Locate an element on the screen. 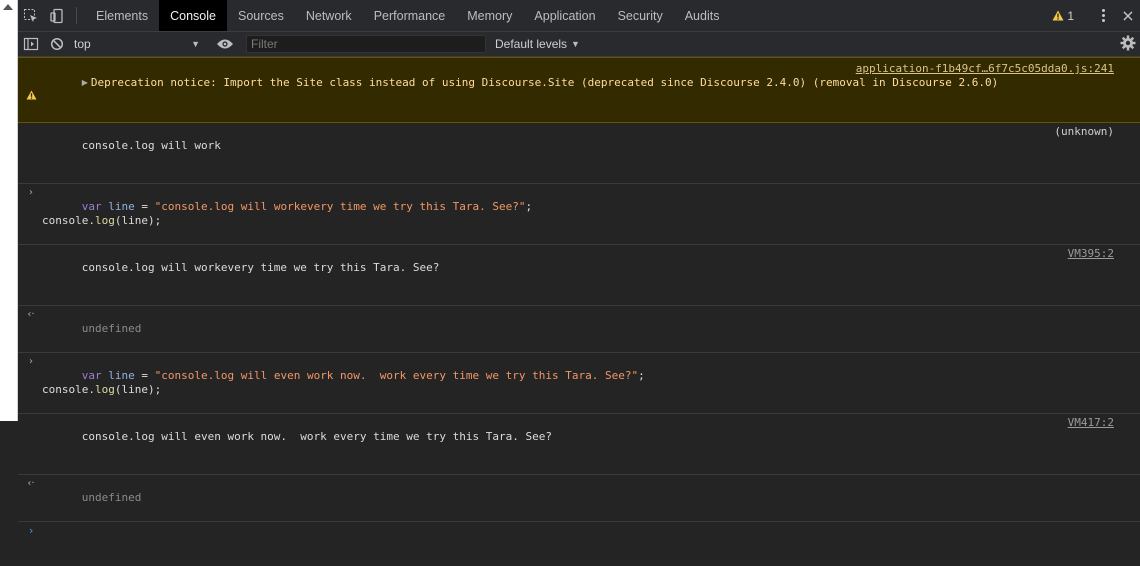 Image resolution: width=1140 pixels, height=566 pixels. tab-security: Security is located at coordinates (640, 15).